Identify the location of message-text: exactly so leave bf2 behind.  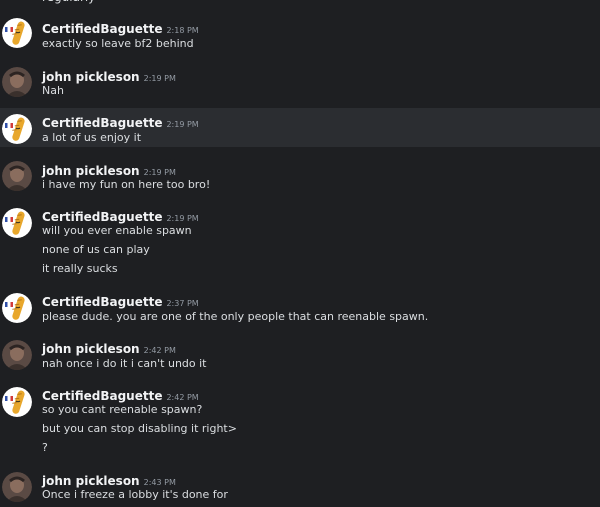
(118, 43).